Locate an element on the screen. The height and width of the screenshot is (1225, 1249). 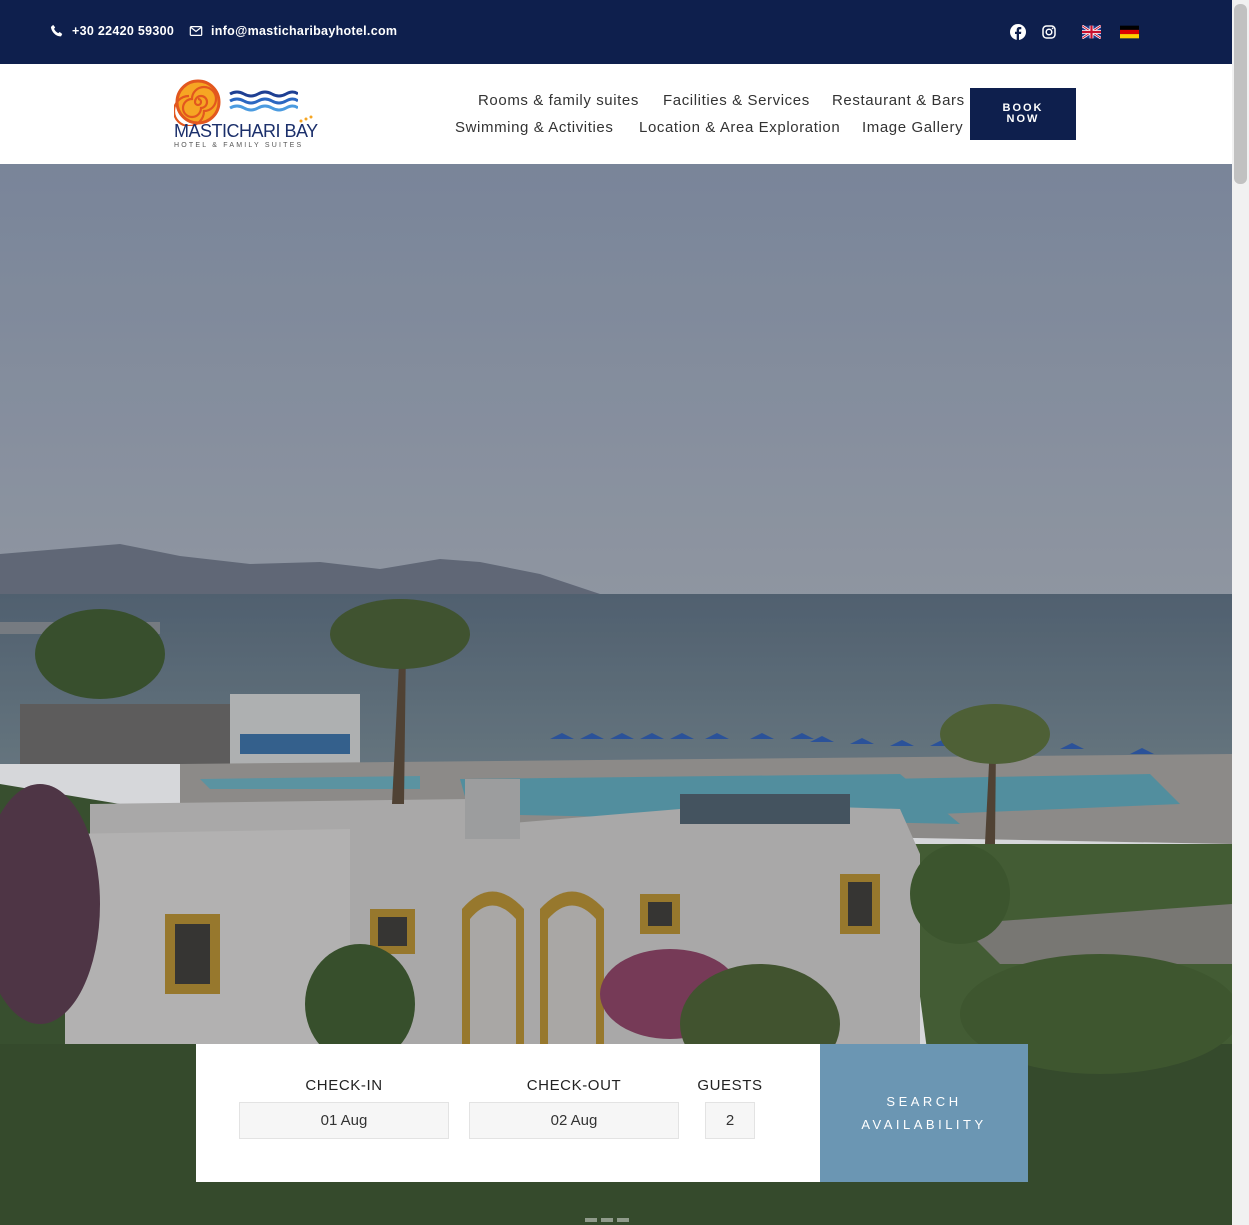
logo-subtitle: HOTEL & FAMILY SUITES is located at coordinates (239, 145).